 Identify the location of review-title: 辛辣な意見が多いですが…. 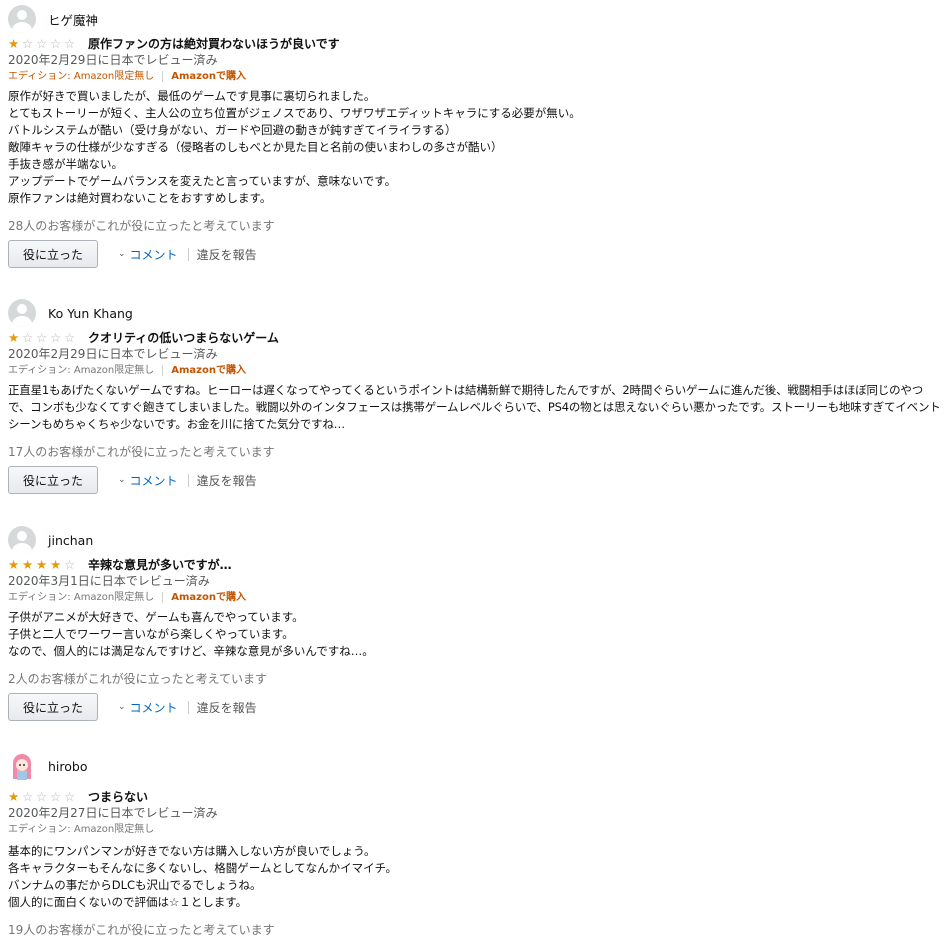
(160, 564).